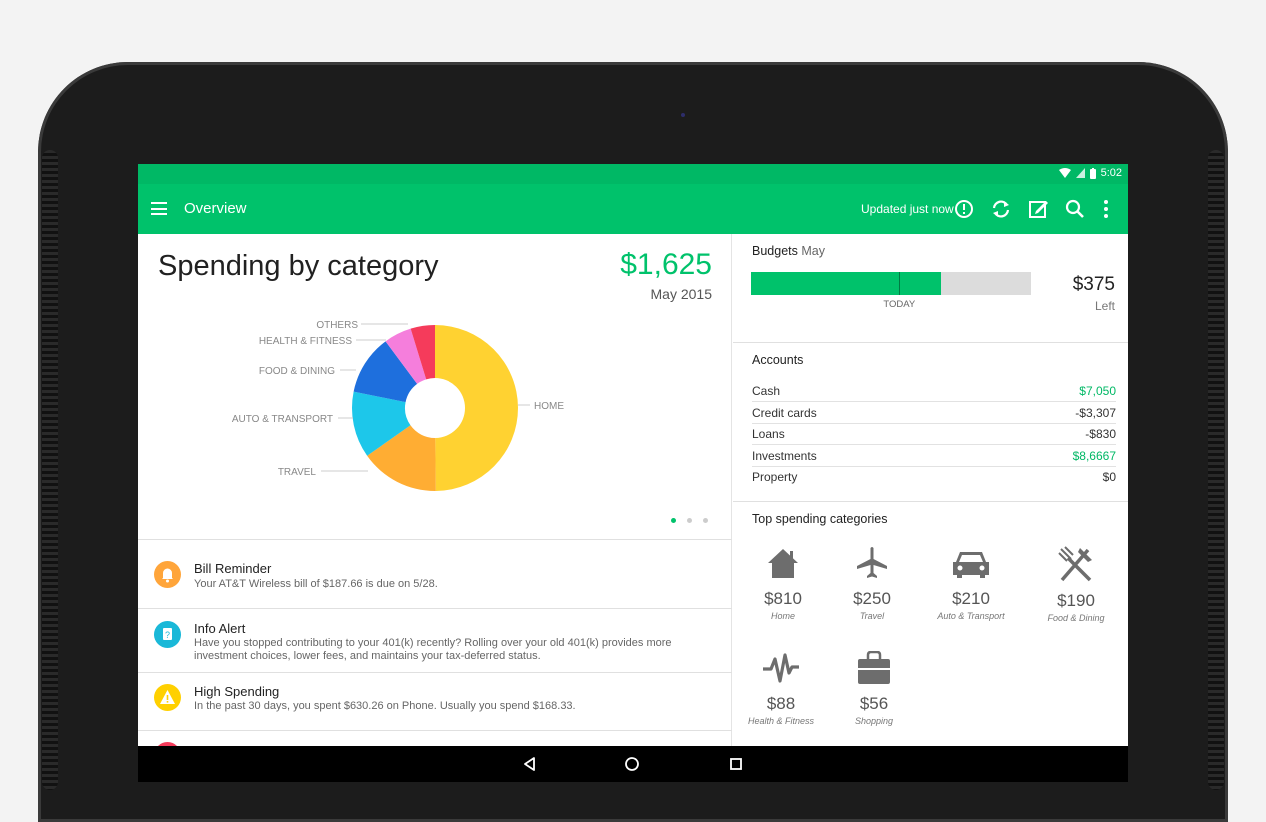 The width and height of the screenshot is (1266, 822). What do you see at coordinates (934, 477) in the screenshot?
I see `account-row: Property $0` at bounding box center [934, 477].